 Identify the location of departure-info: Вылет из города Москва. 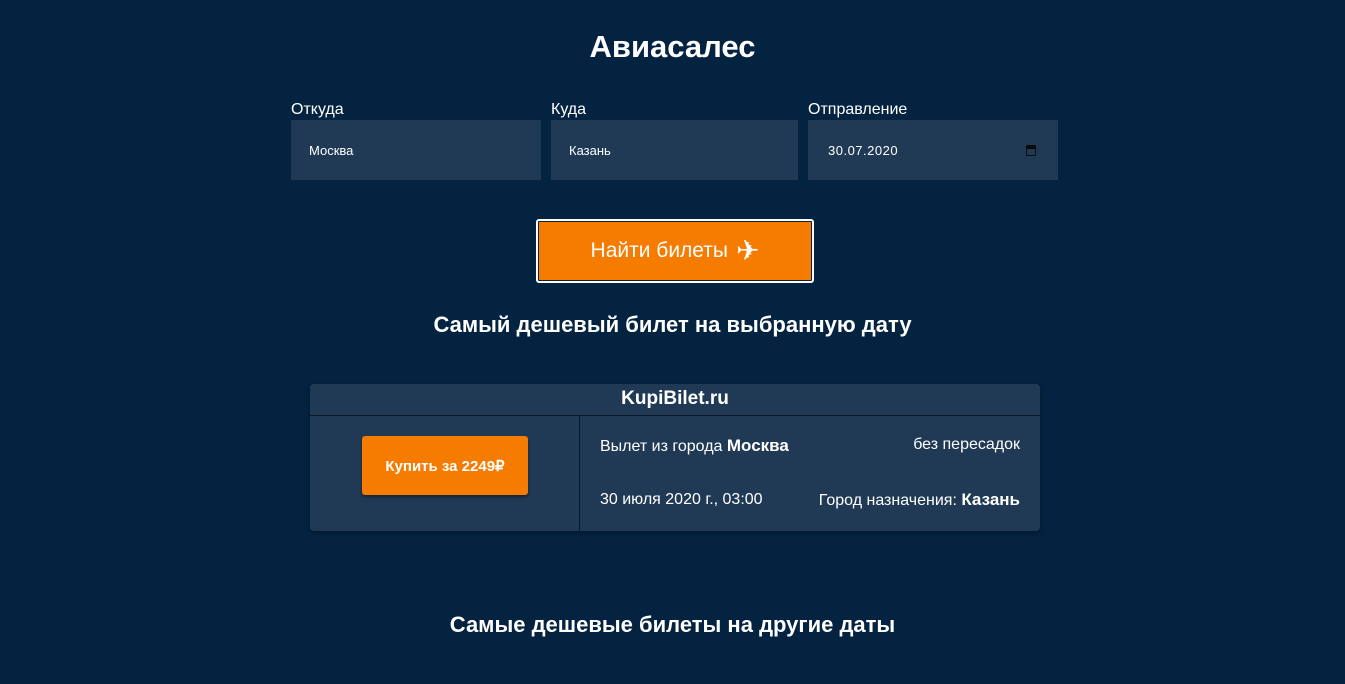
(694, 446).